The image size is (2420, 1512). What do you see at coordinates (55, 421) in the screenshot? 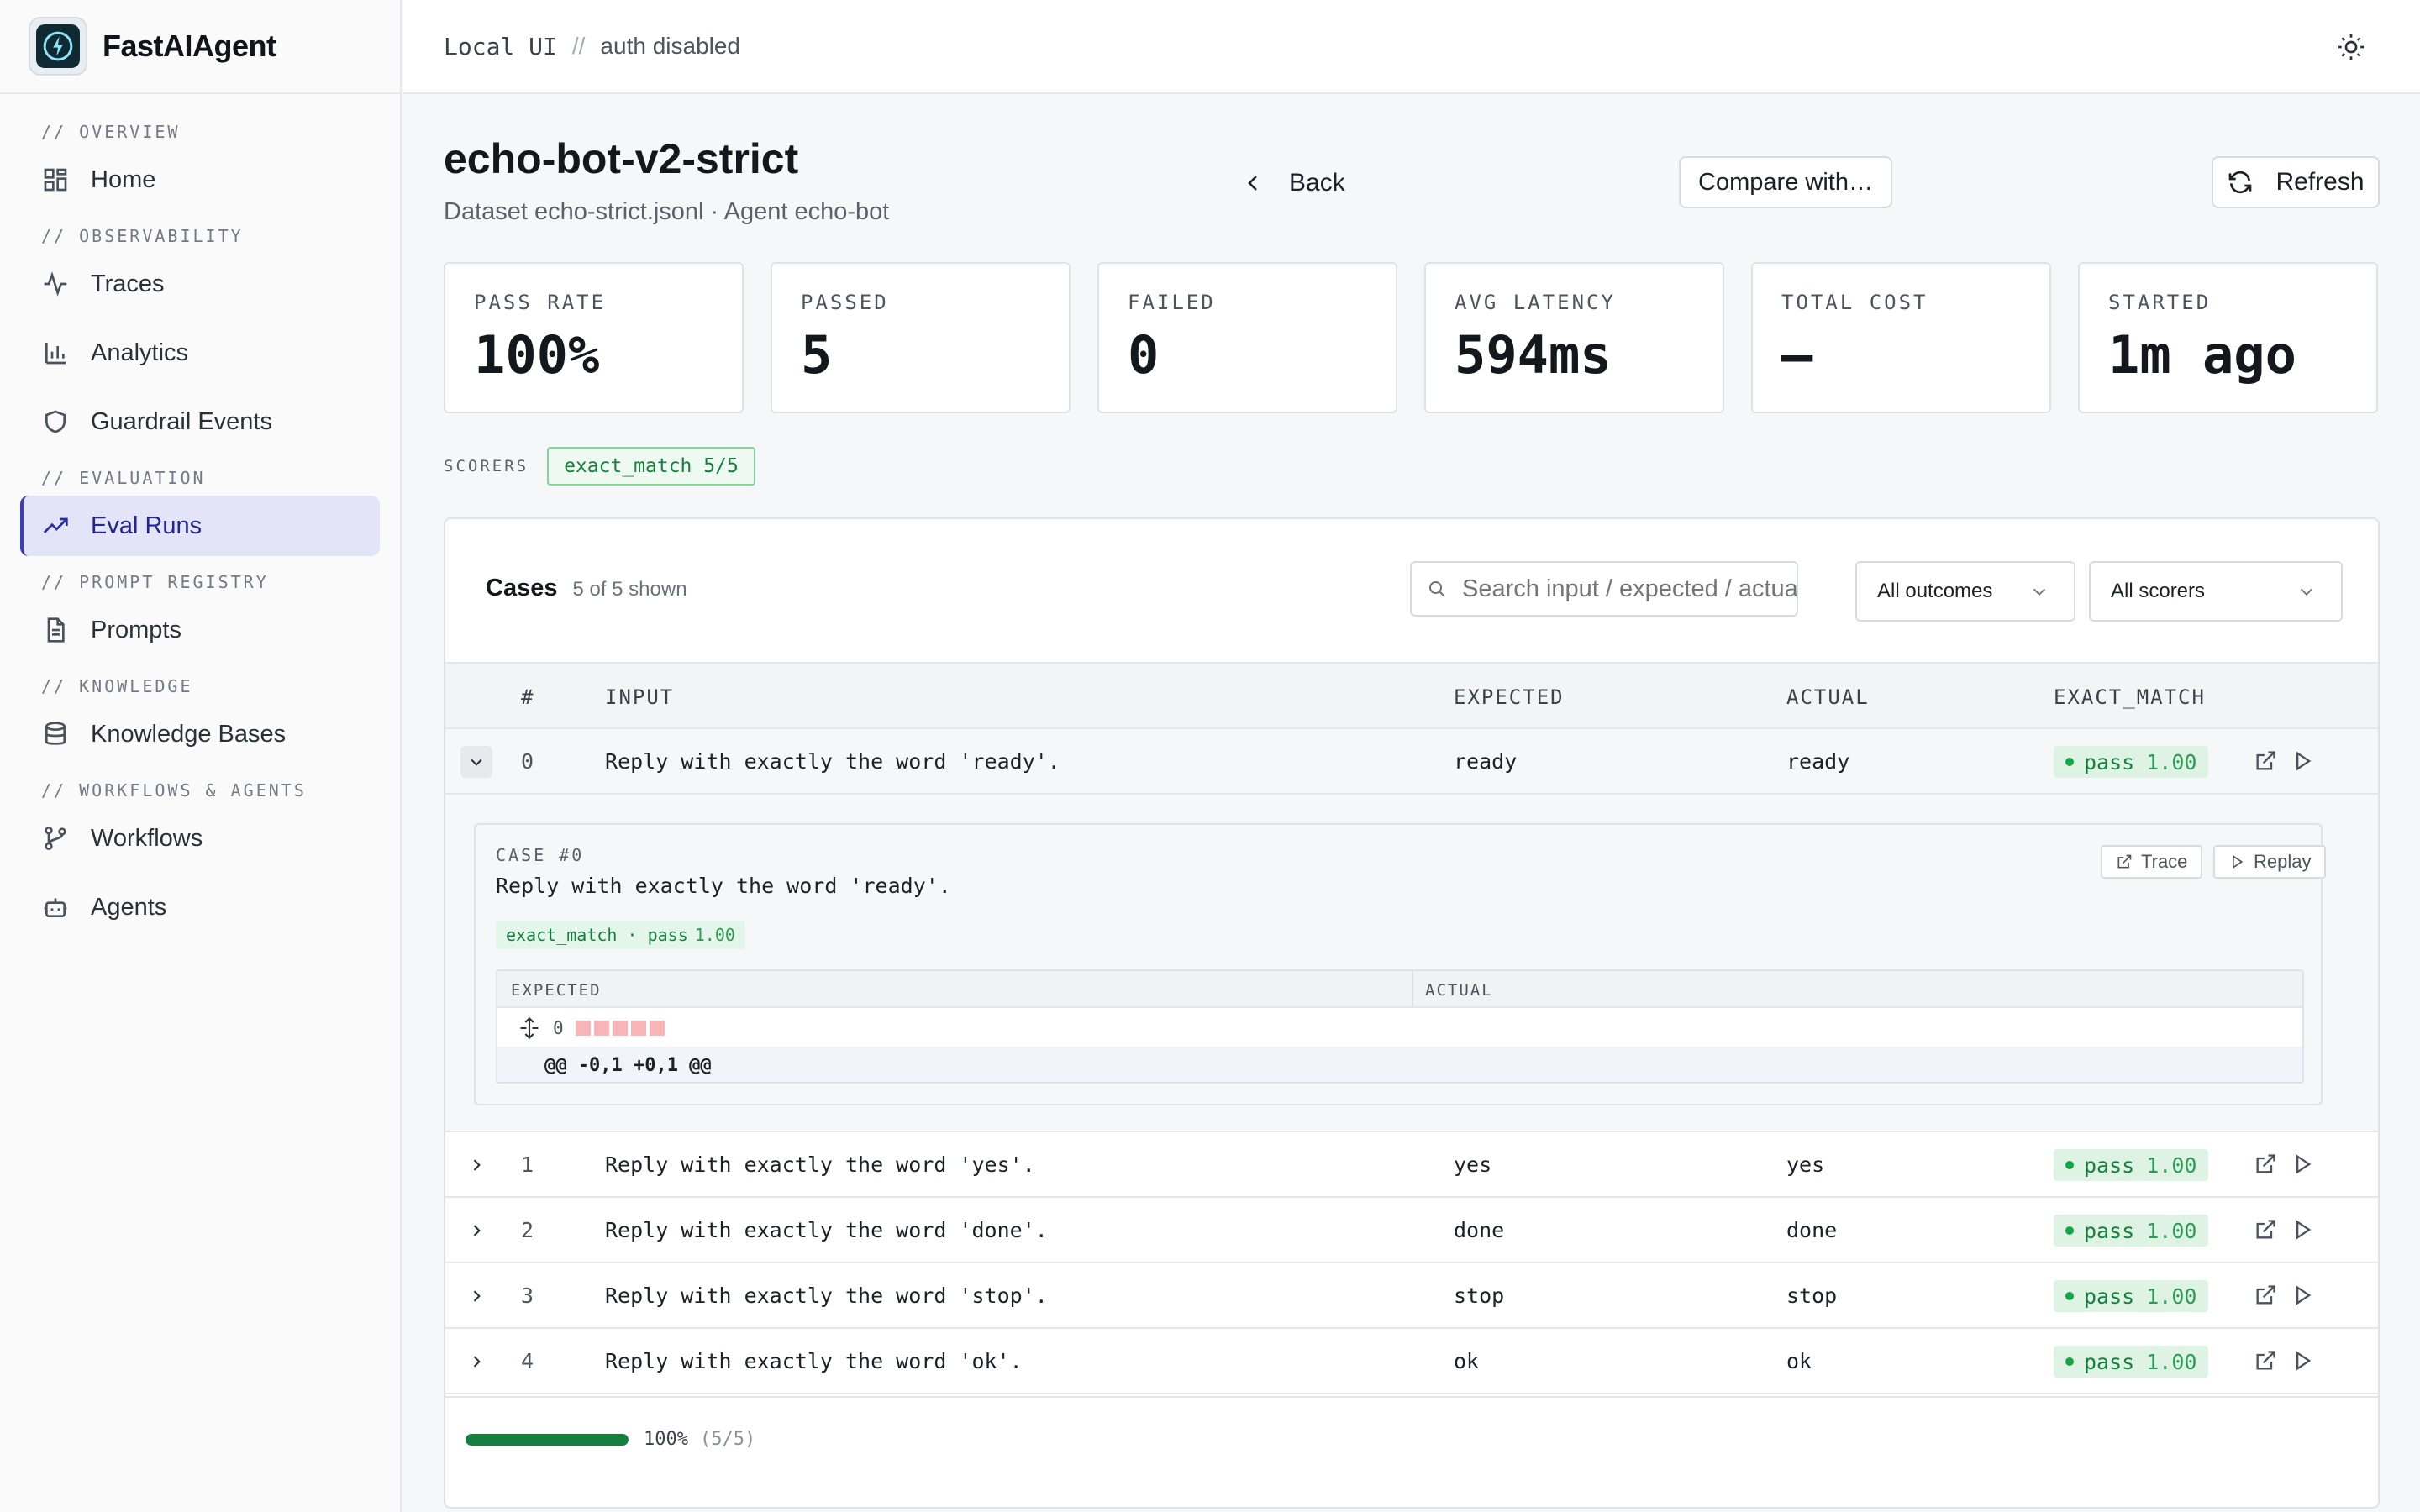
I see `shield-icon` at bounding box center [55, 421].